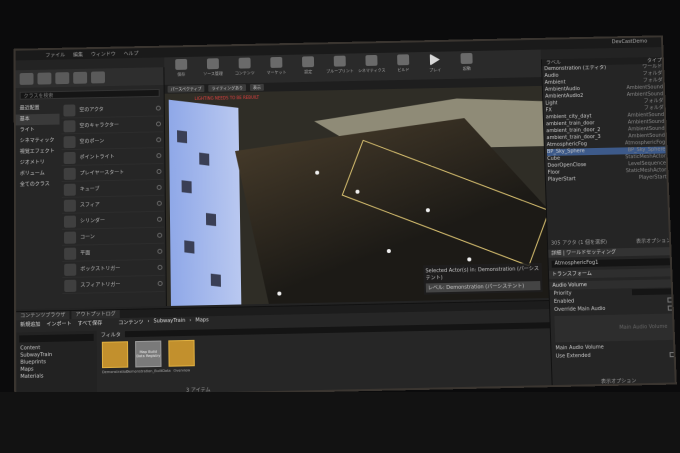 The height and width of the screenshot is (453, 680). Describe the element at coordinates (62, 78) in the screenshot. I see `landscape-mode-icon` at that location.